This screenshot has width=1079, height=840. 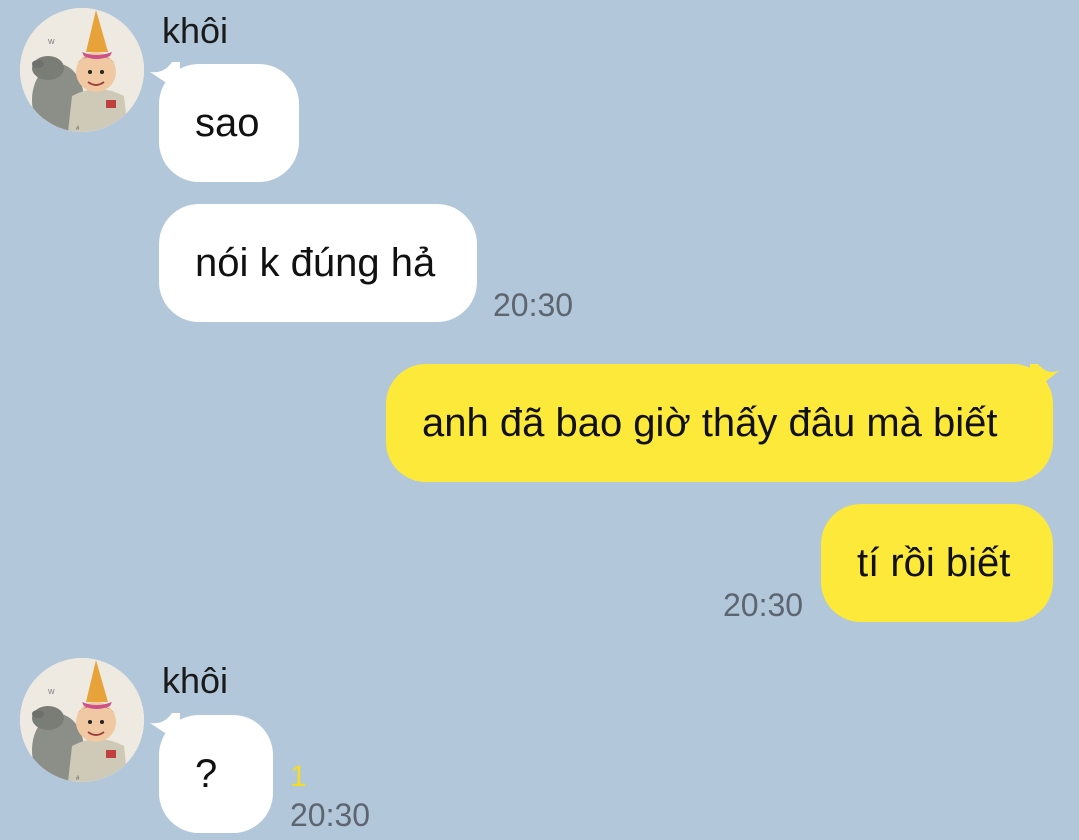 I want to click on message-bubble: anh đã bao giờ thấy đâu mà biết, so click(x=719, y=423).